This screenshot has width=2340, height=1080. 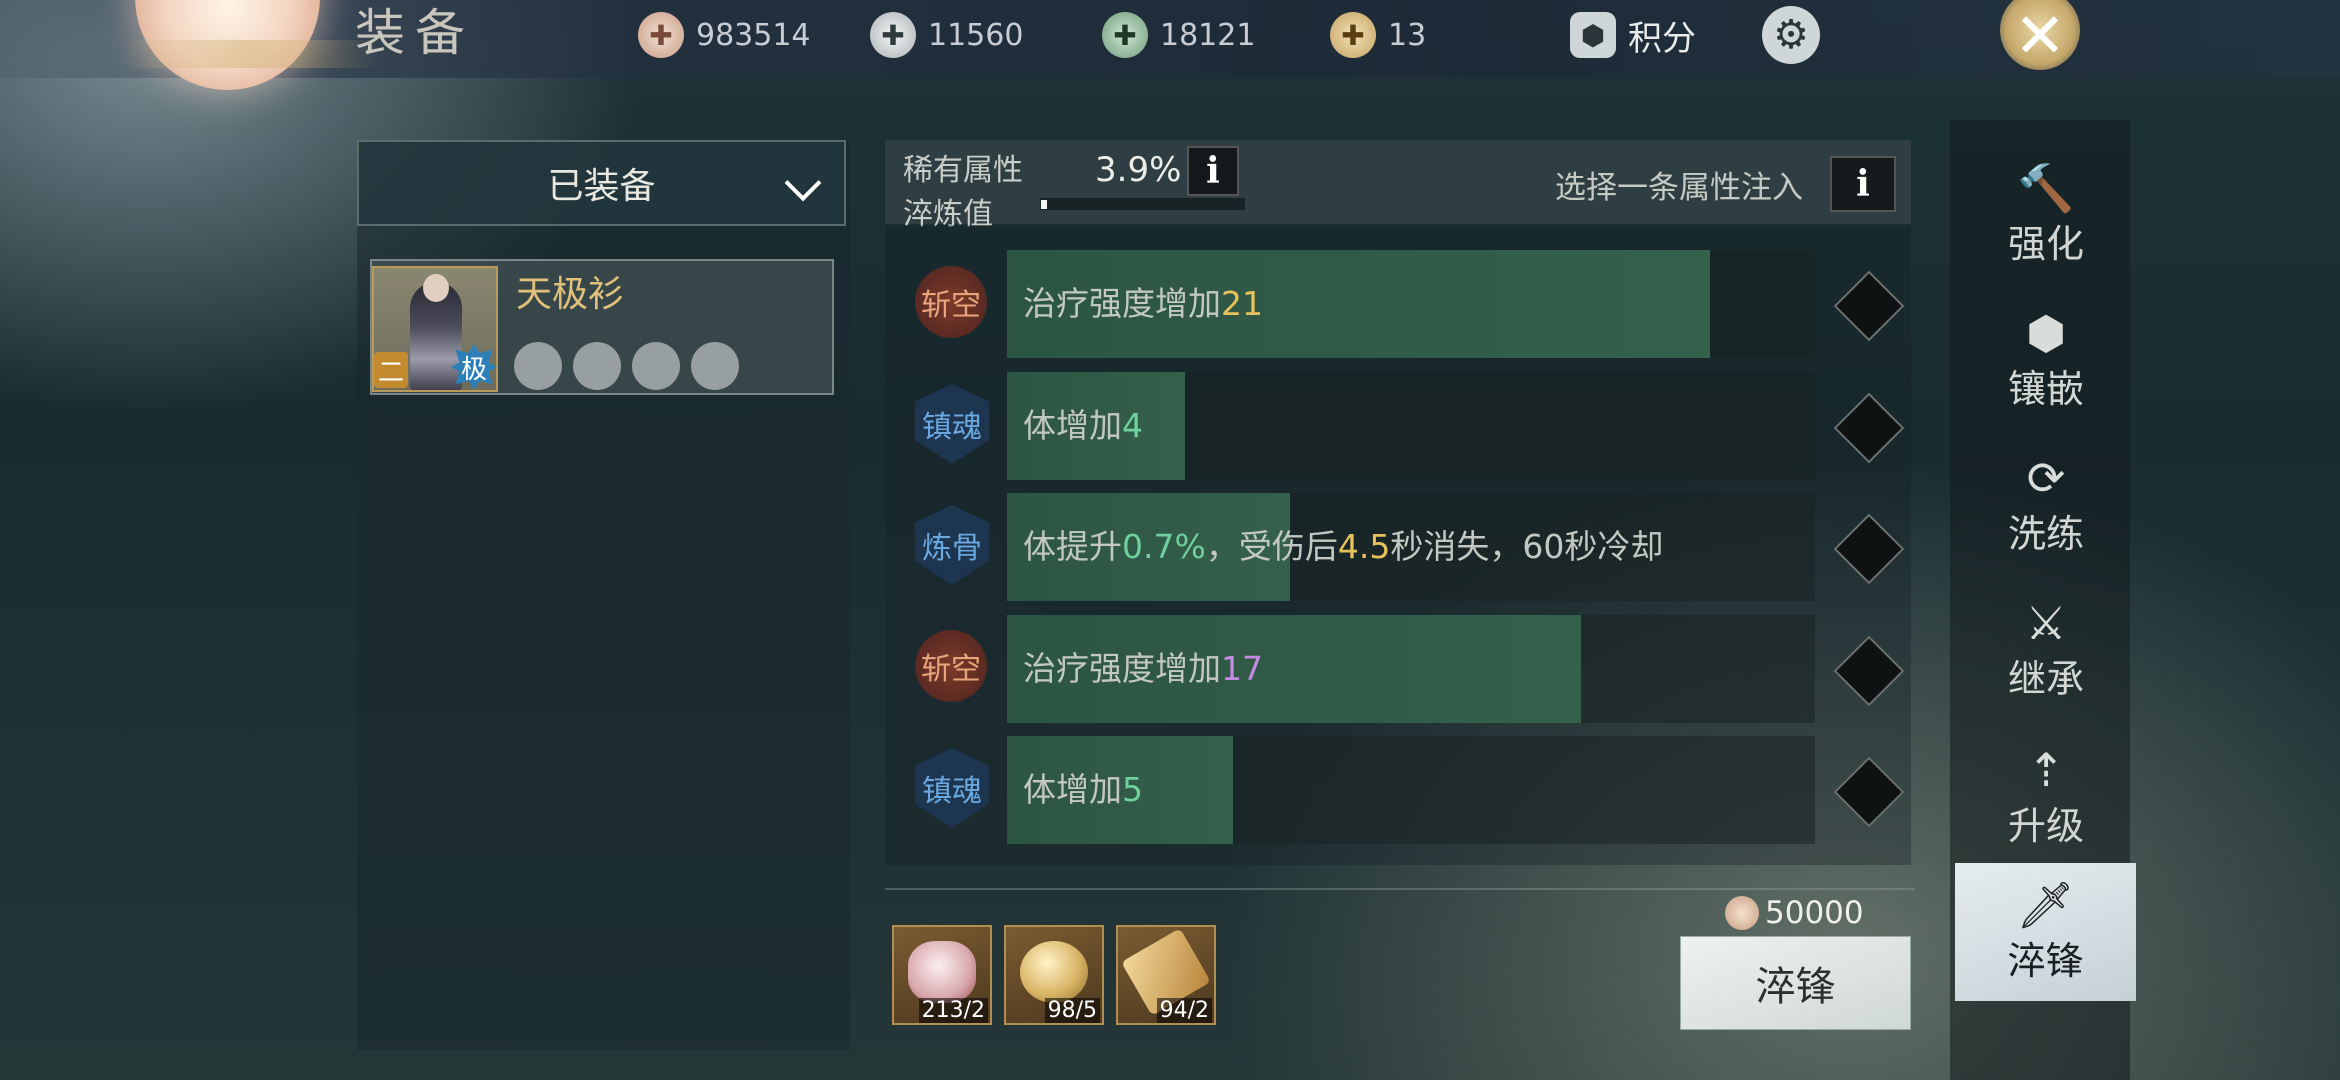 I want to click on rare-info-button: i, so click(x=1213, y=171).